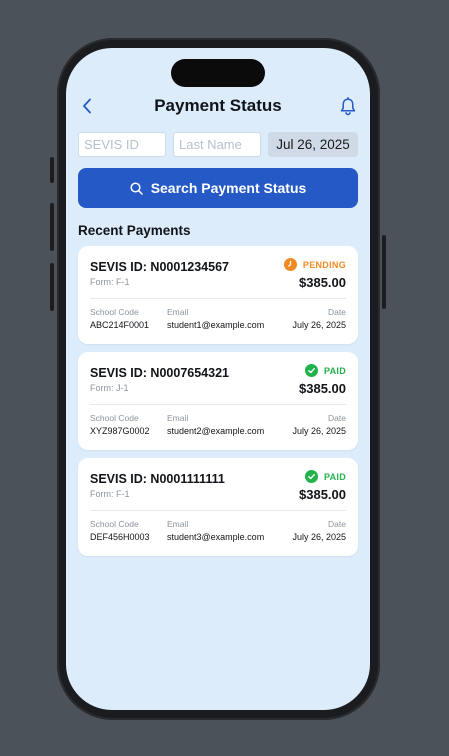  I want to click on notification-button, so click(348, 106).